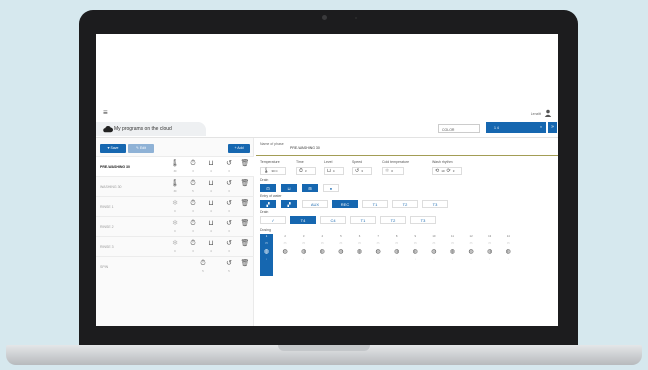 This screenshot has width=648, height=370. I want to click on level-field: ⊔ 4, so click(334, 171).